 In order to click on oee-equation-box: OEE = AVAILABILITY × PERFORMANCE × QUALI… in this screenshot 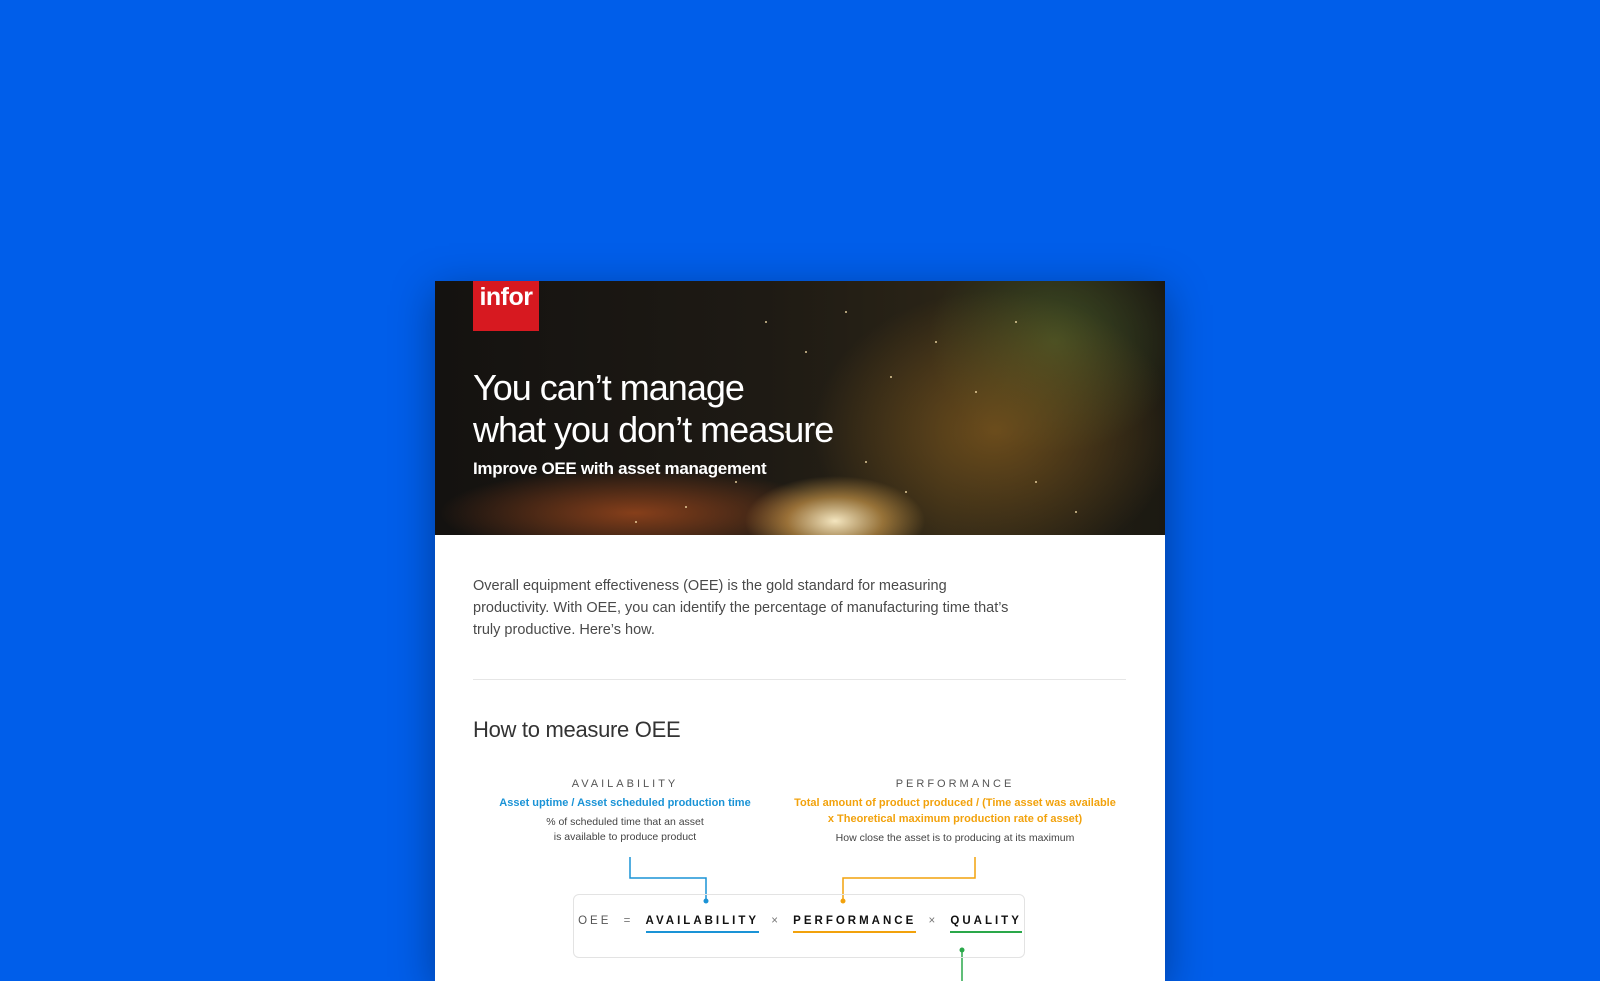, I will do `click(799, 926)`.